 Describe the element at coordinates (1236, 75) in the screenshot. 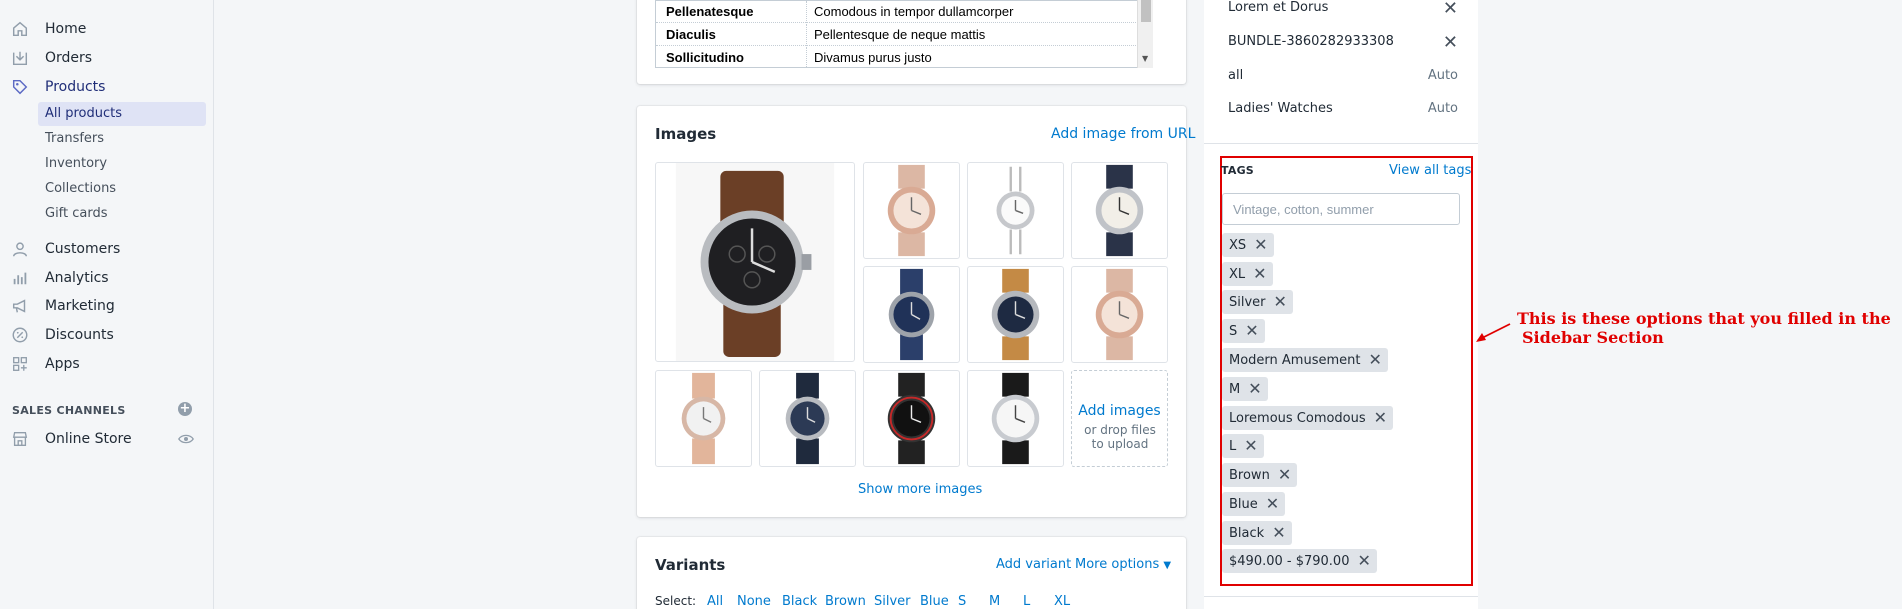

I see `collection-name: all` at that location.